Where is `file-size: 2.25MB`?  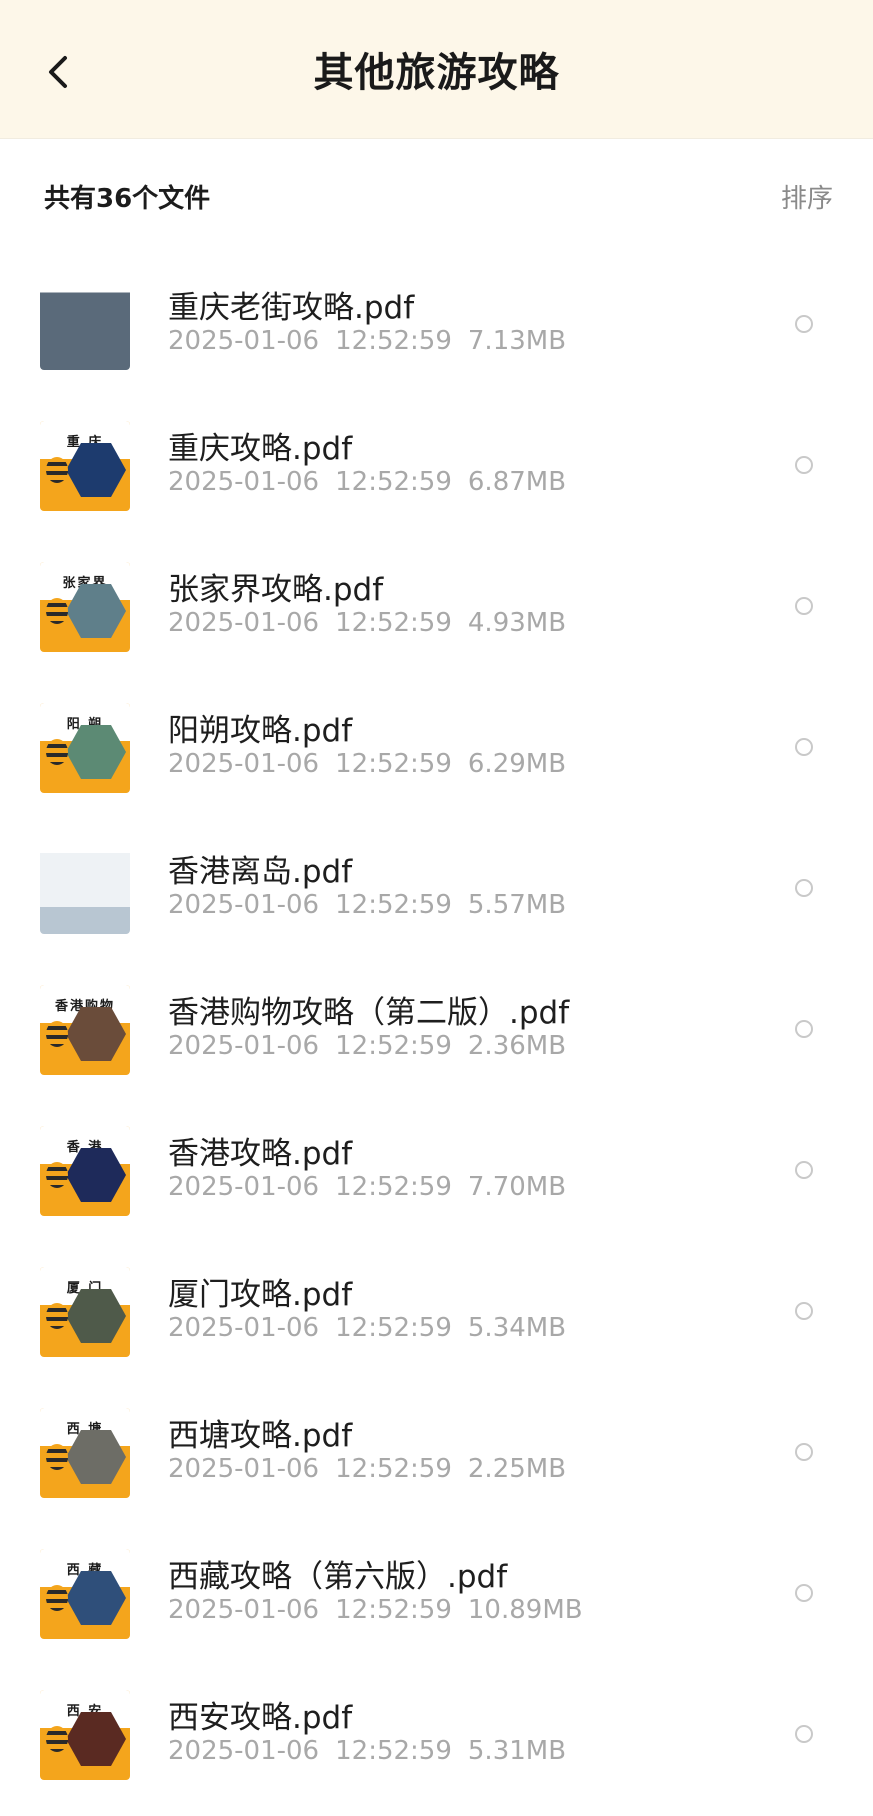 file-size: 2.25MB is located at coordinates (517, 1469).